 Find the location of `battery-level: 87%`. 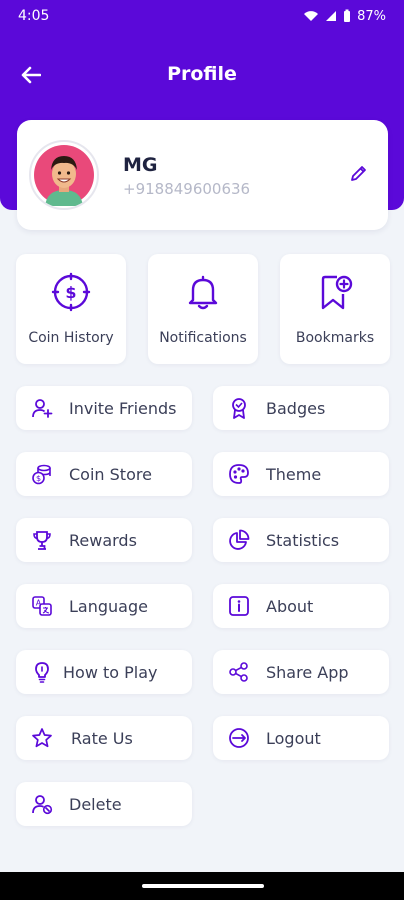

battery-level: 87% is located at coordinates (371, 16).